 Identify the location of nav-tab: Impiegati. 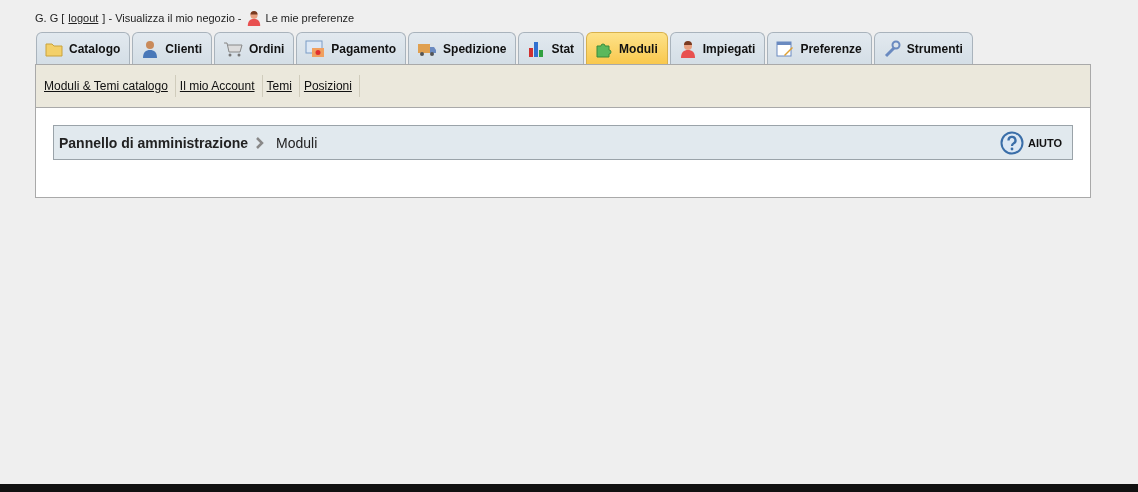
(717, 48).